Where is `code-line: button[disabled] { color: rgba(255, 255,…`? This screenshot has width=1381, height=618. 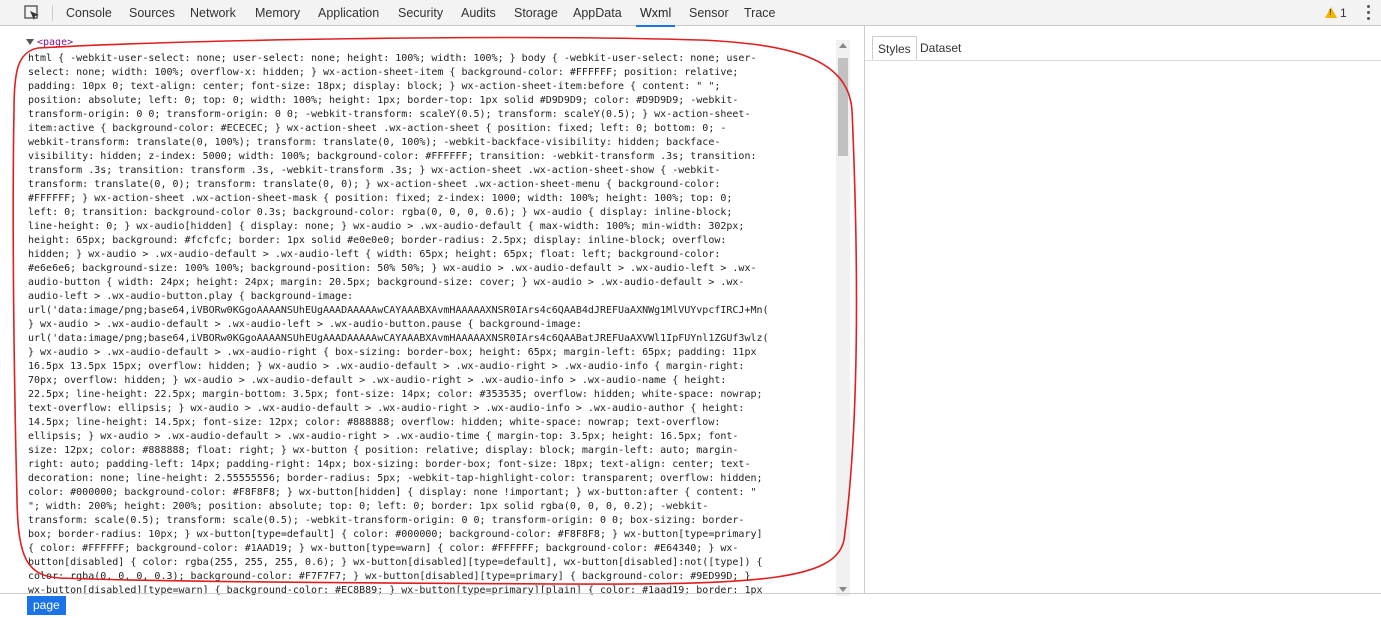 code-line: button[disabled] { color: rgba(255, 255,… is located at coordinates (395, 562).